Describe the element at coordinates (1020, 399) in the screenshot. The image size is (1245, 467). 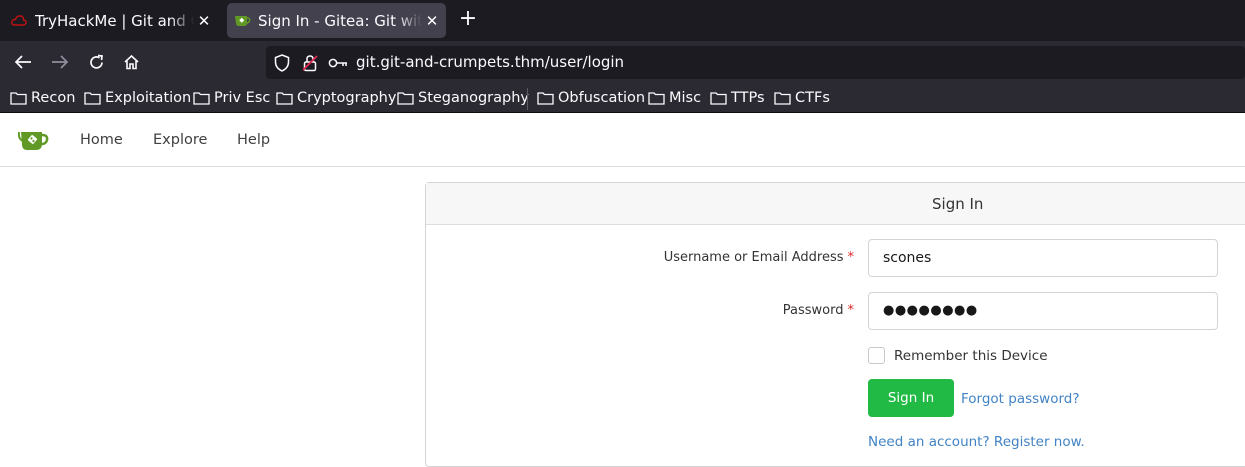
I see `forgot-password-link: Forgot password?` at that location.